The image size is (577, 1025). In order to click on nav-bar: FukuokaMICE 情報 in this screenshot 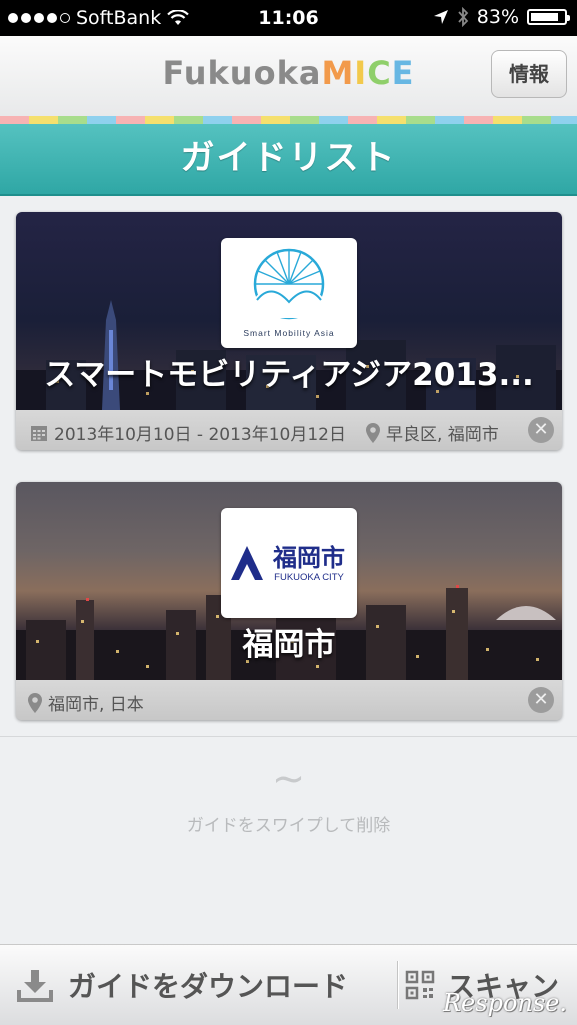, I will do `click(288, 76)`.